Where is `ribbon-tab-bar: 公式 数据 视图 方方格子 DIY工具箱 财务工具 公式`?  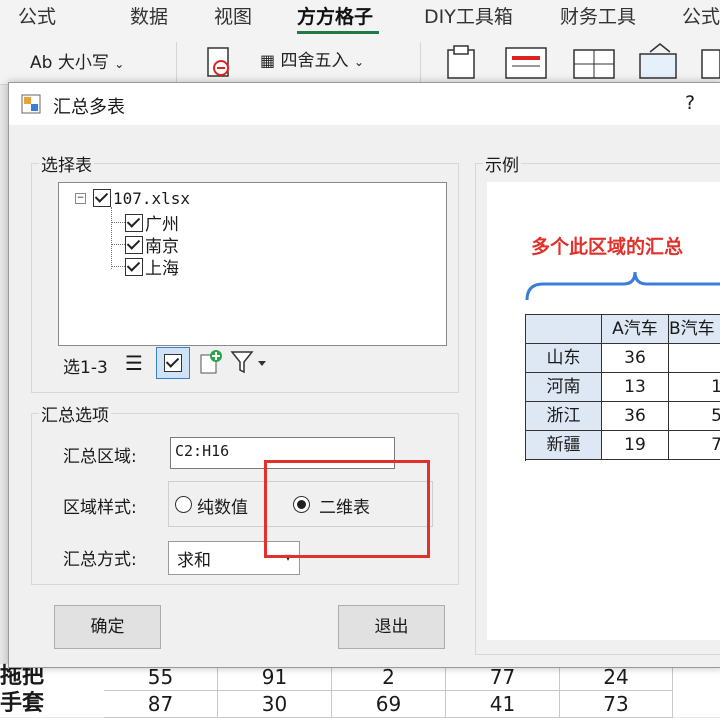 ribbon-tab-bar: 公式 数据 视图 方方格子 DIY工具箱 财务工具 公式 is located at coordinates (360, 17).